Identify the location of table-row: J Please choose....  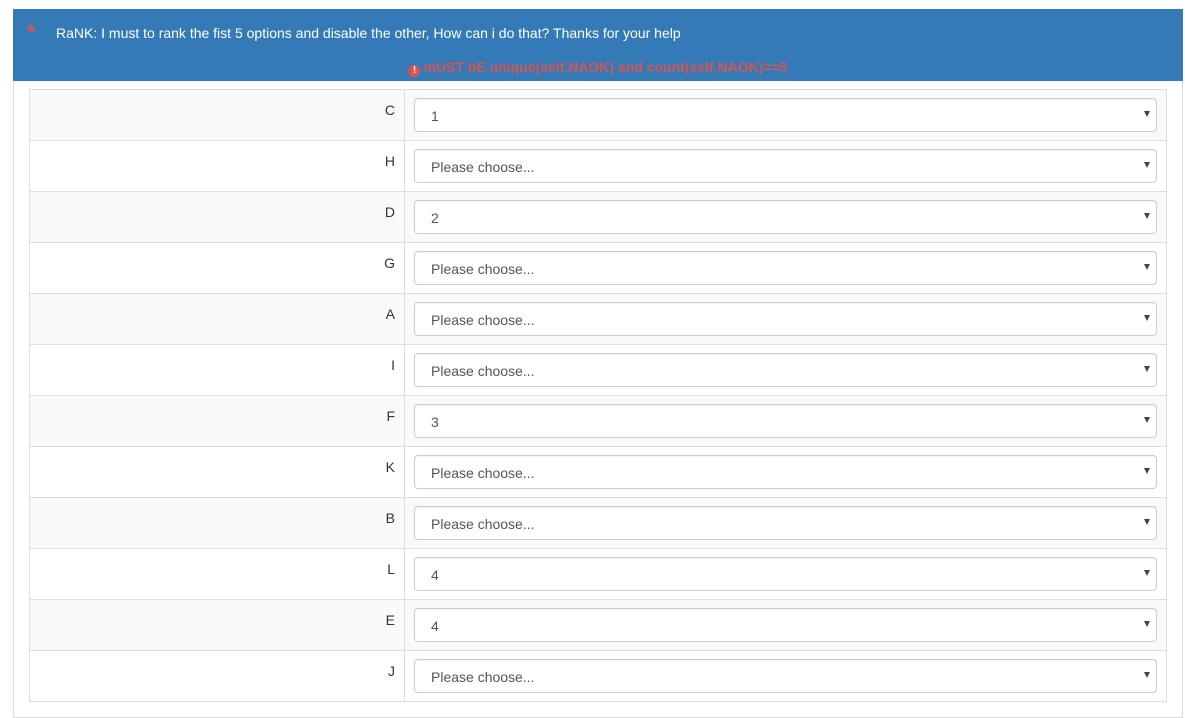
(598, 676).